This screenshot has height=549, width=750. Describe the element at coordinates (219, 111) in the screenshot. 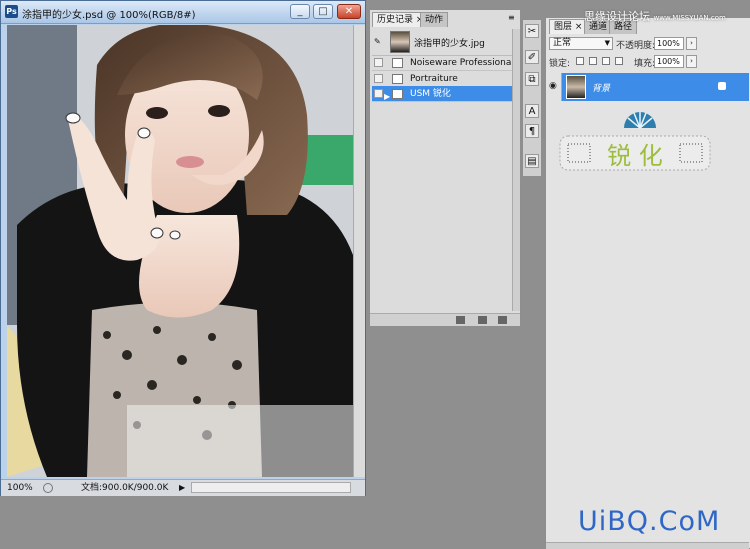

I see `right-eye` at that location.